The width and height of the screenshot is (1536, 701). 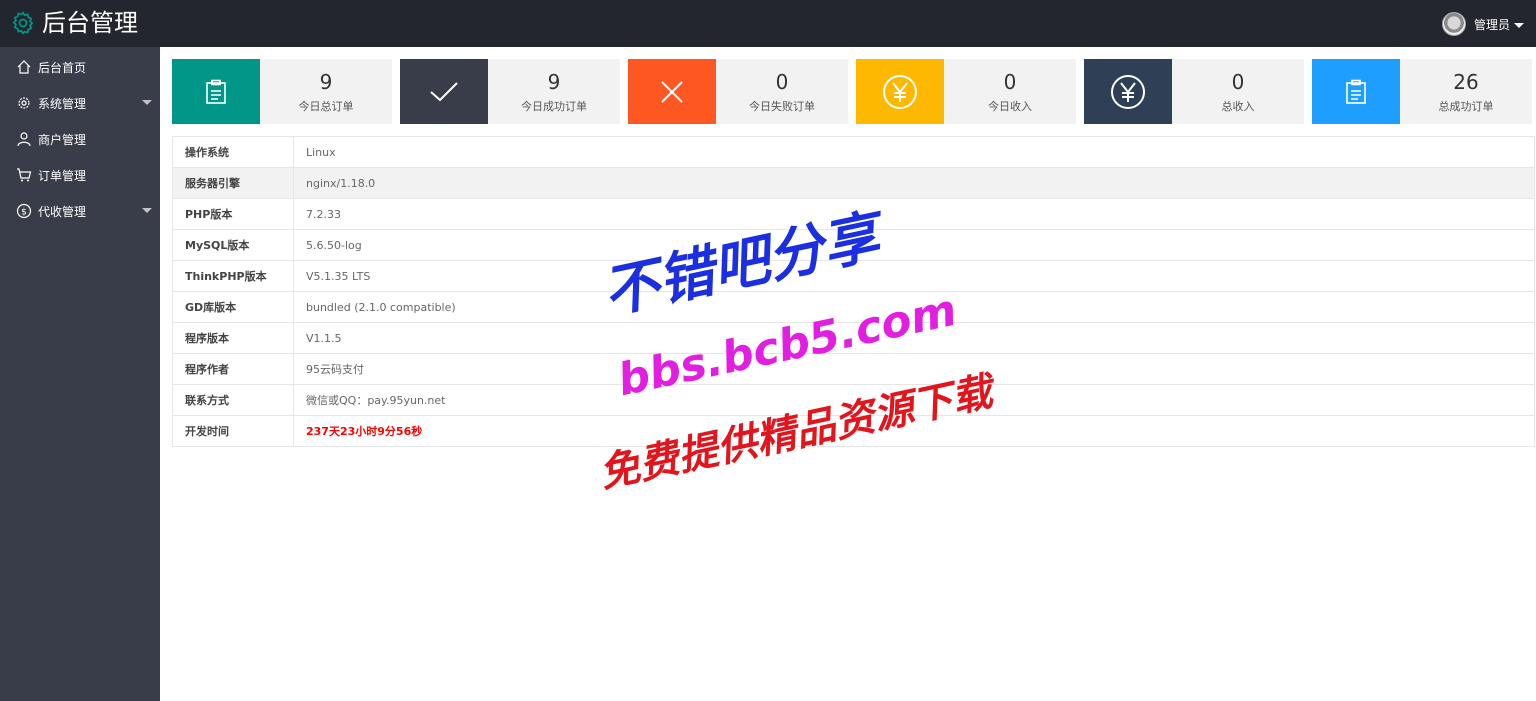 I want to click on sidebar-item-home: 后台首页, so click(x=80, y=67).